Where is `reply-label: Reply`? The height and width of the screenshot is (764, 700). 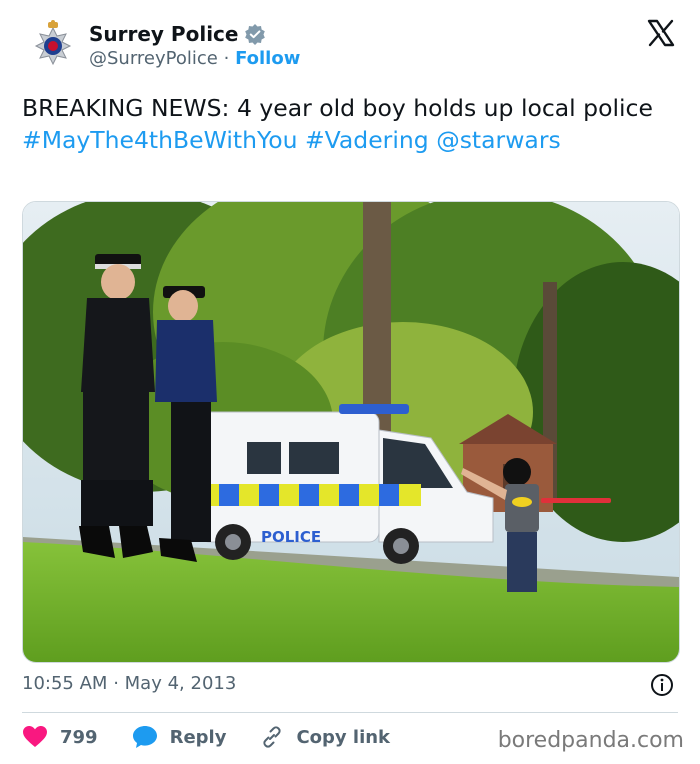
reply-label: Reply is located at coordinates (198, 737).